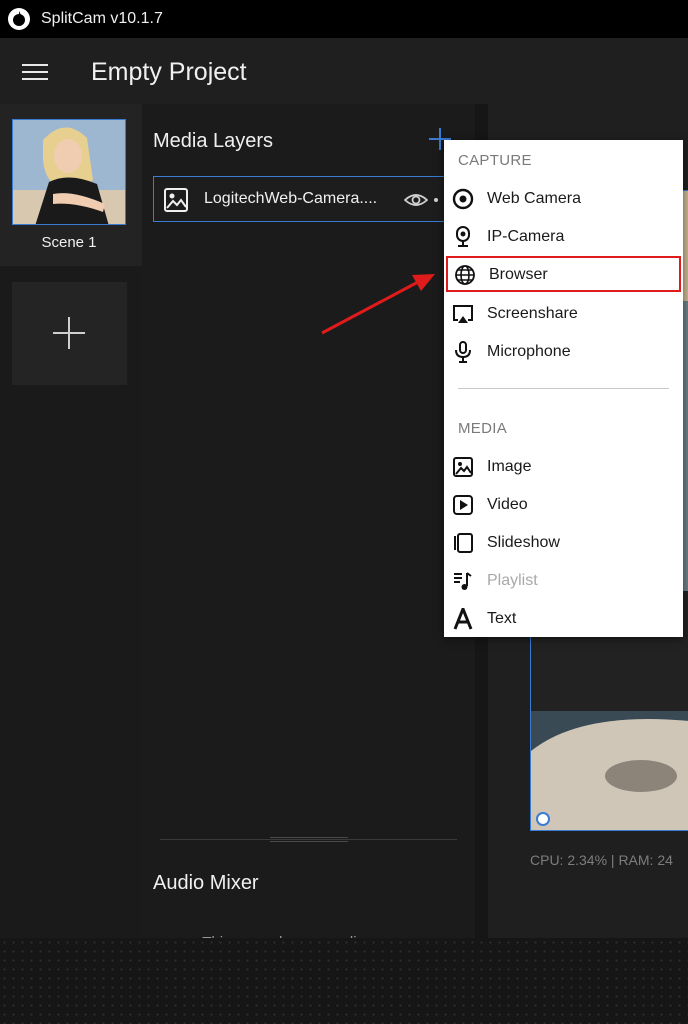 The image size is (688, 1024). I want to click on title-bar: SplitCam v10.1.7, so click(344, 19).